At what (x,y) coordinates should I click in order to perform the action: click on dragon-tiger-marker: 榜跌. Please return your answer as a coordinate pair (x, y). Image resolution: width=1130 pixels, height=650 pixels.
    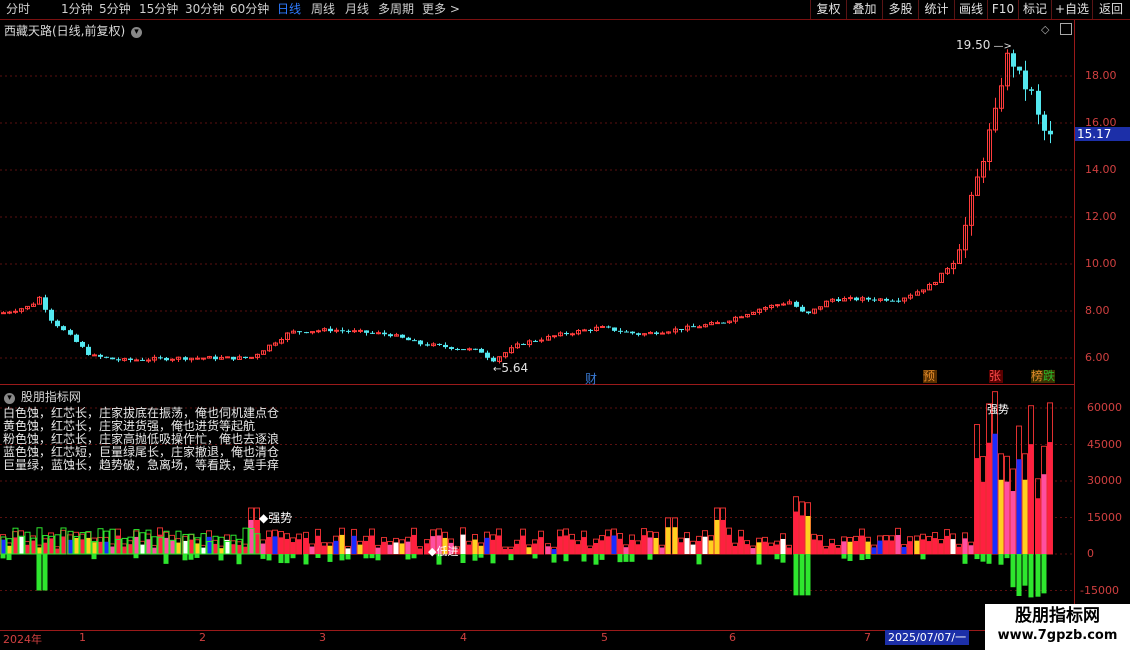
    Looking at the image, I should click on (1043, 376).